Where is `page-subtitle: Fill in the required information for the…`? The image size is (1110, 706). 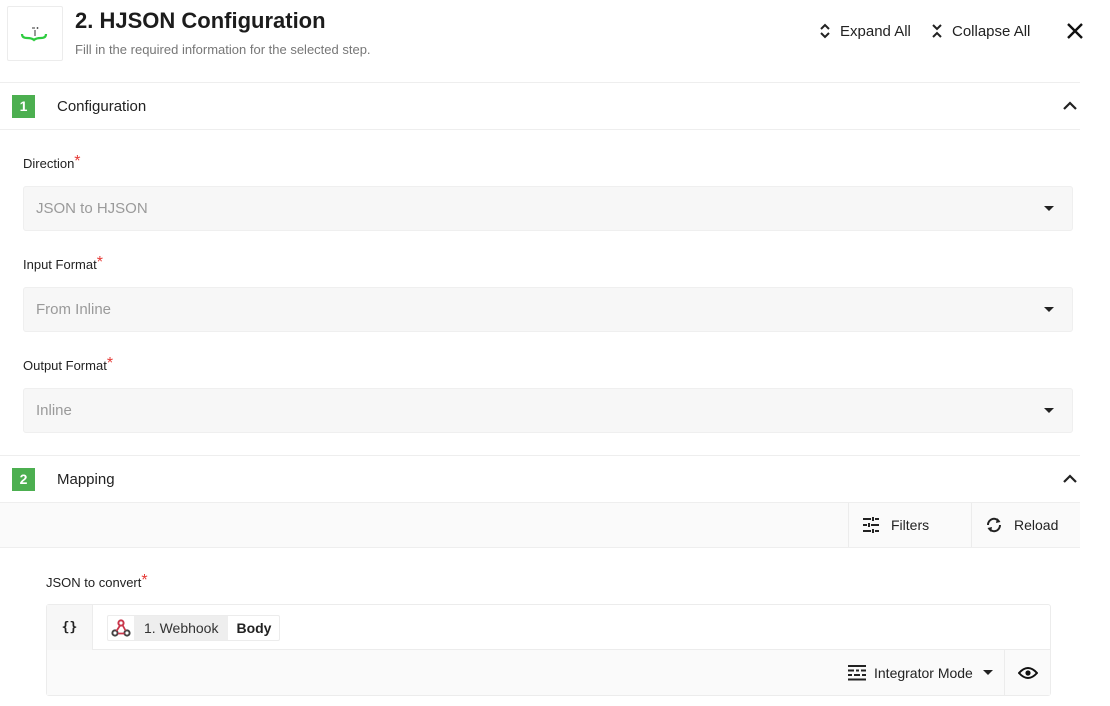
page-subtitle: Fill in the required information for the… is located at coordinates (223, 49).